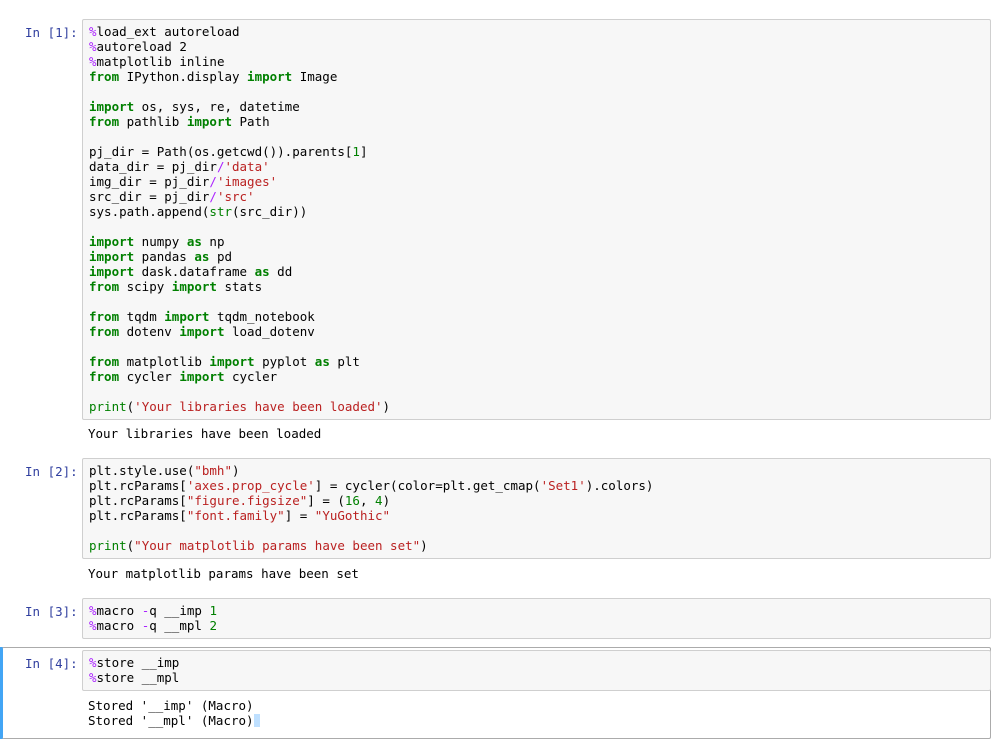 The height and width of the screenshot is (745, 999). I want to click on code-token: os, sys, re, datetime, so click(217, 106).